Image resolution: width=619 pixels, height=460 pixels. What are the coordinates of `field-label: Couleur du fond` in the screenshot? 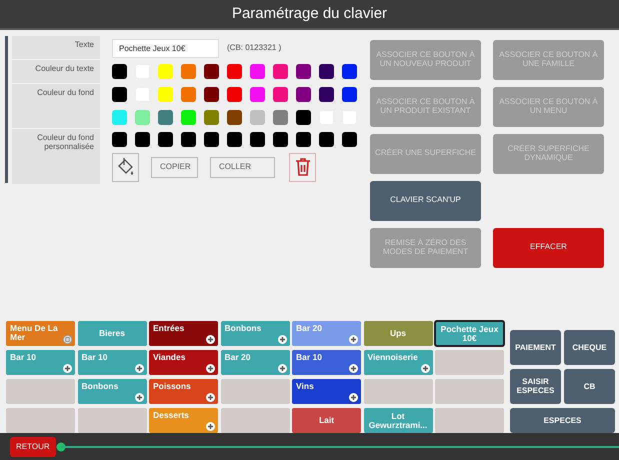 It's located at (56, 106).